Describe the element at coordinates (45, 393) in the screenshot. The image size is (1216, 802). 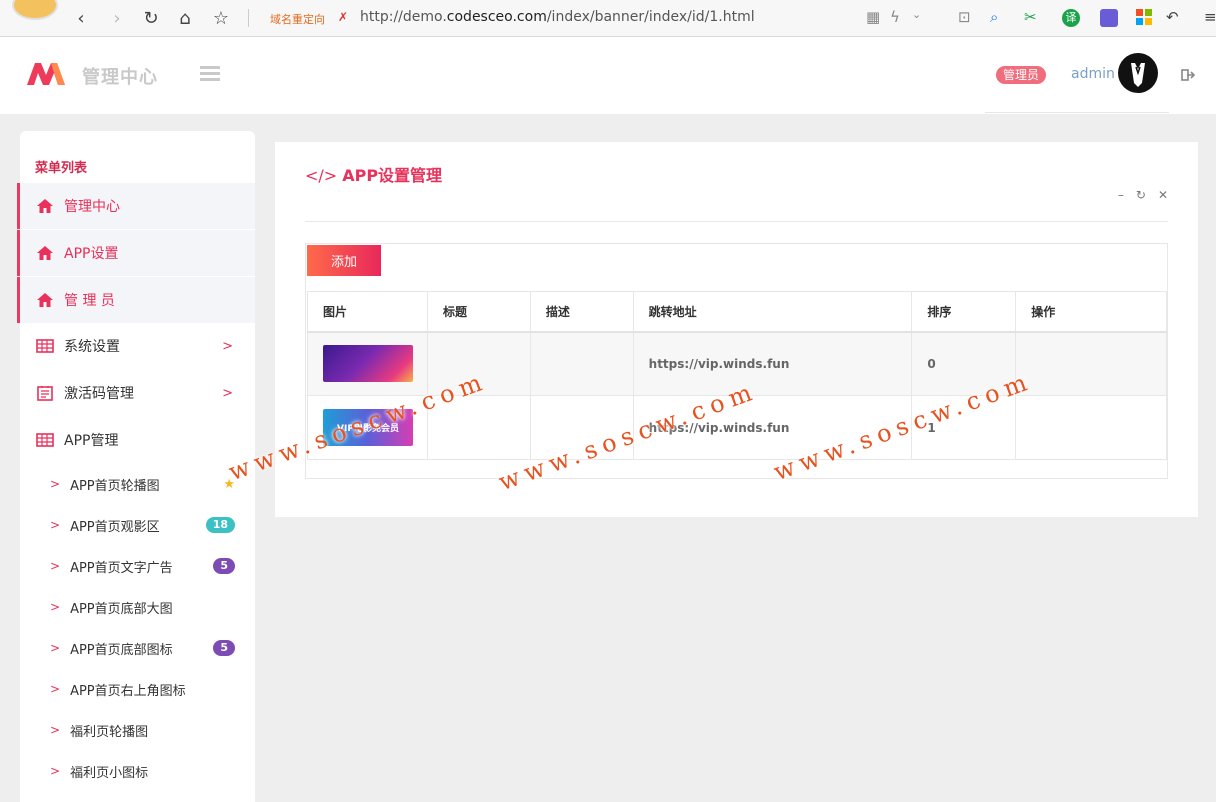
I see `list-icon` at that location.